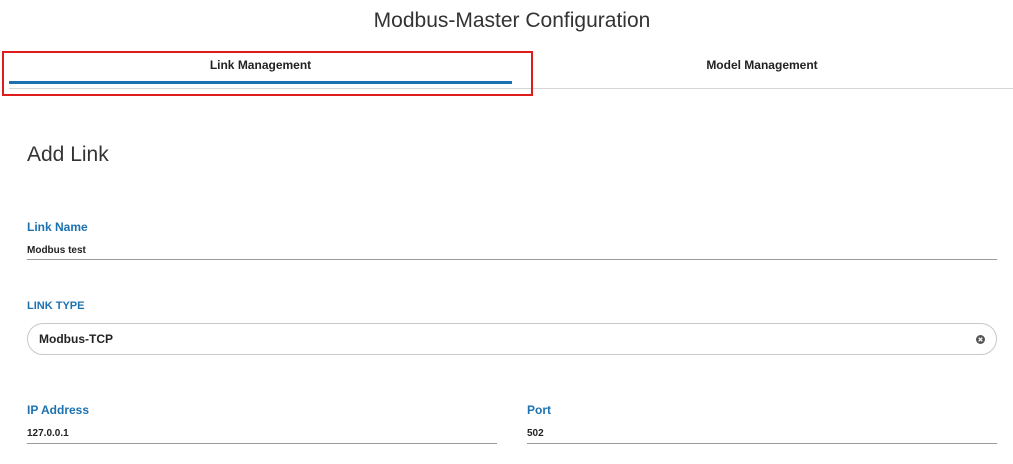  What do you see at coordinates (762, 434) in the screenshot?
I see `port-input: 502` at bounding box center [762, 434].